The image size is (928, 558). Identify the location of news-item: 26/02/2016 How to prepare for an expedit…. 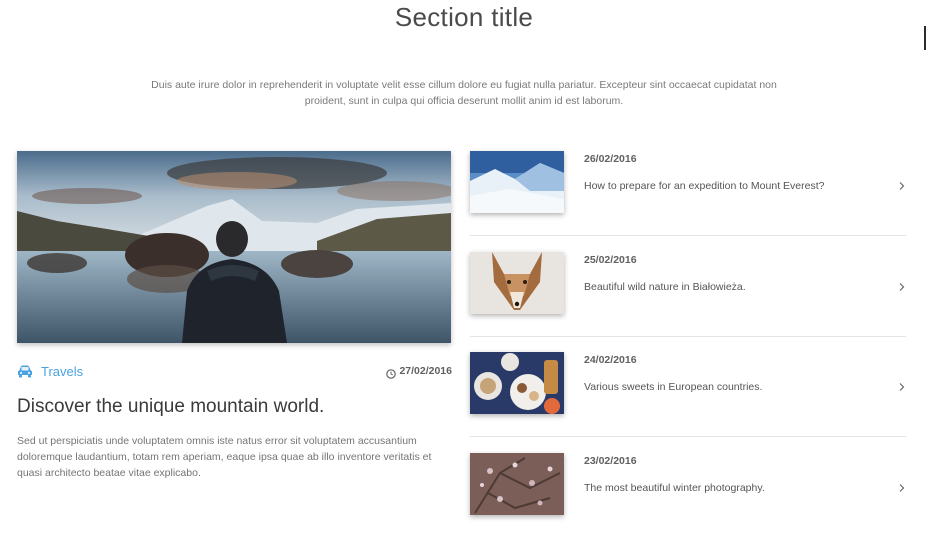
(688, 201).